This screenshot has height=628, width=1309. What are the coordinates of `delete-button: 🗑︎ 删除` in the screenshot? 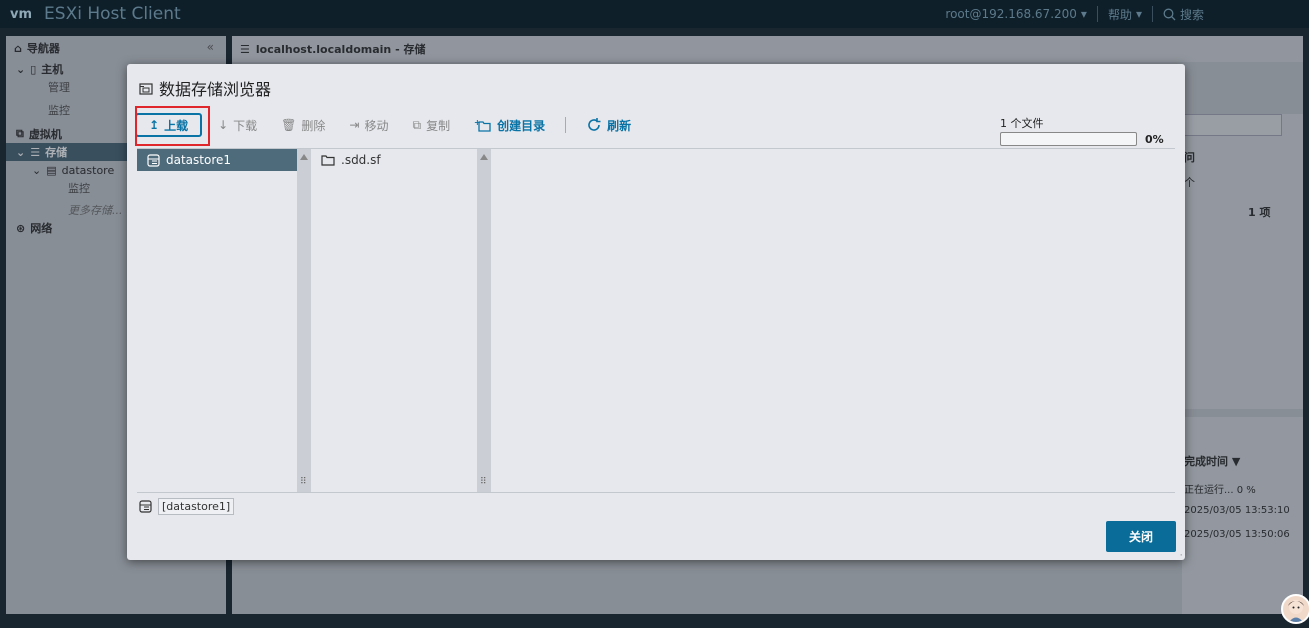 It's located at (303, 125).